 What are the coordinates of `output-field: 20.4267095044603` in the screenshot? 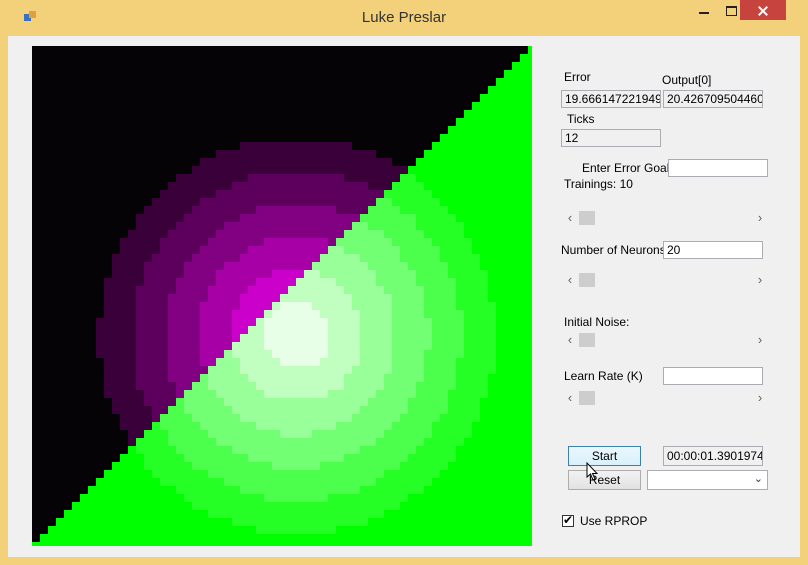 It's located at (713, 99).